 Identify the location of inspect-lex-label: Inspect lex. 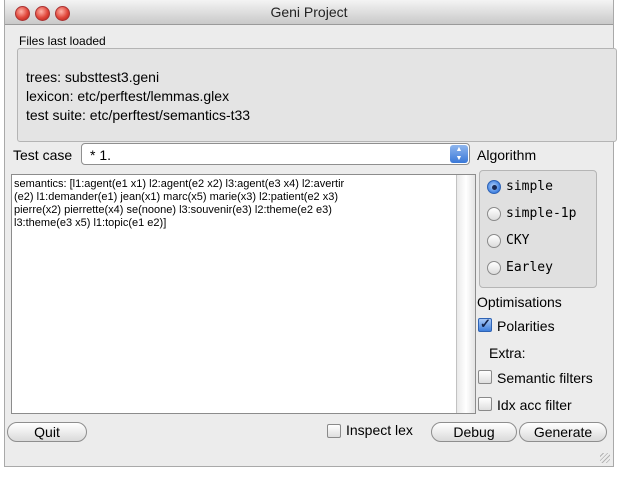
(379, 430).